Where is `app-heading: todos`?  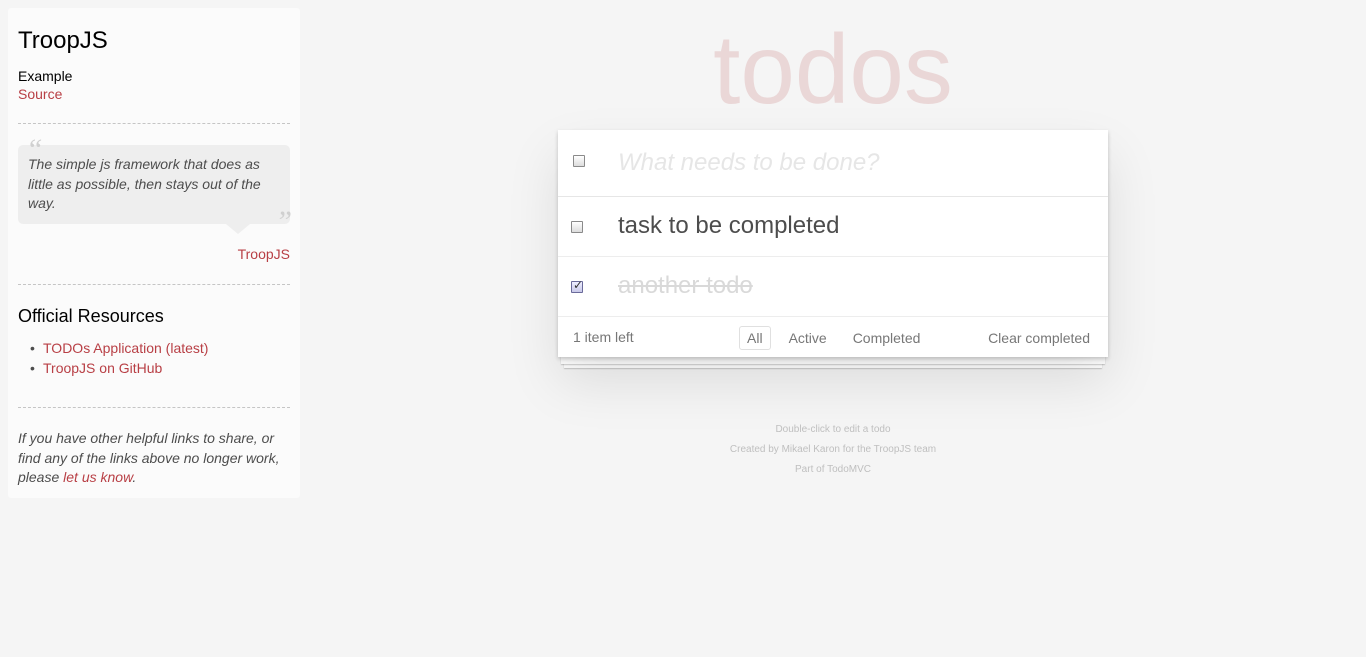 app-heading: todos is located at coordinates (833, 69).